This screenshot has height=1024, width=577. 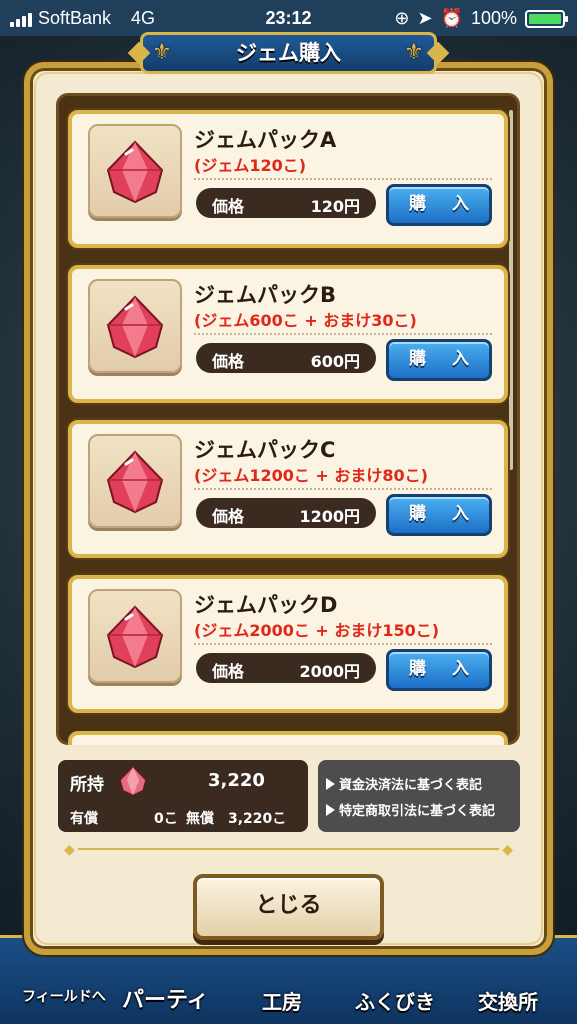 I want to click on nav-party-button: パーティ, so click(x=165, y=998).